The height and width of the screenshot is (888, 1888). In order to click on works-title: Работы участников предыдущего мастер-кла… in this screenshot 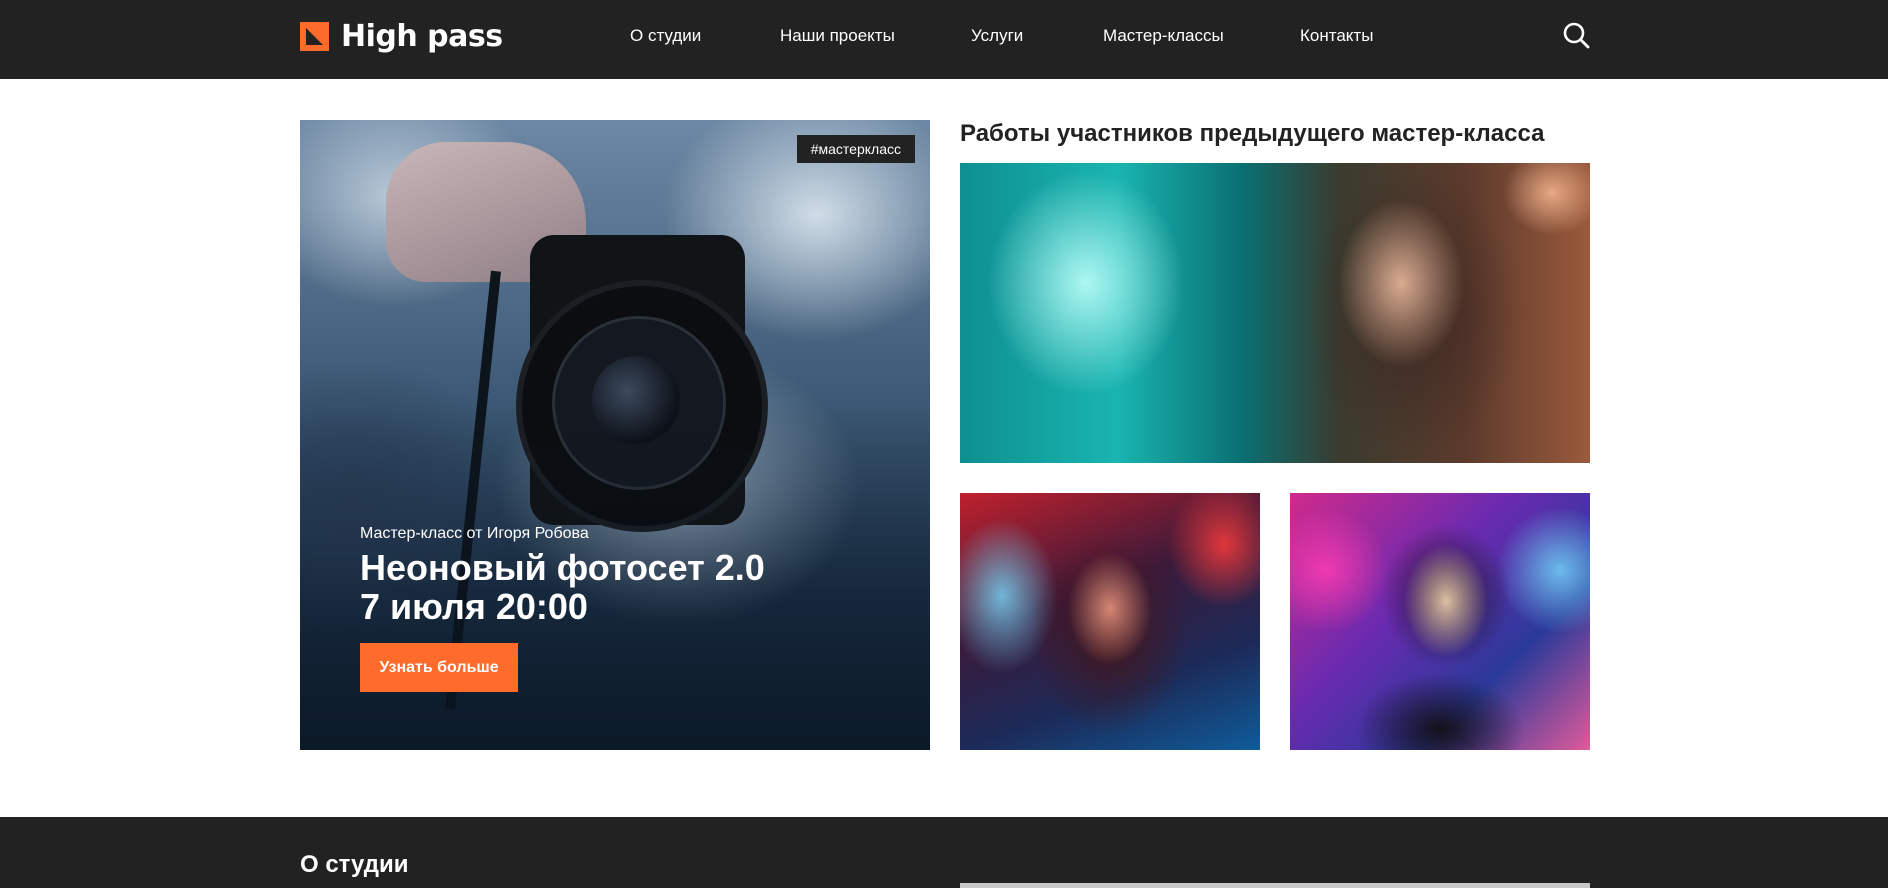, I will do `click(1252, 133)`.